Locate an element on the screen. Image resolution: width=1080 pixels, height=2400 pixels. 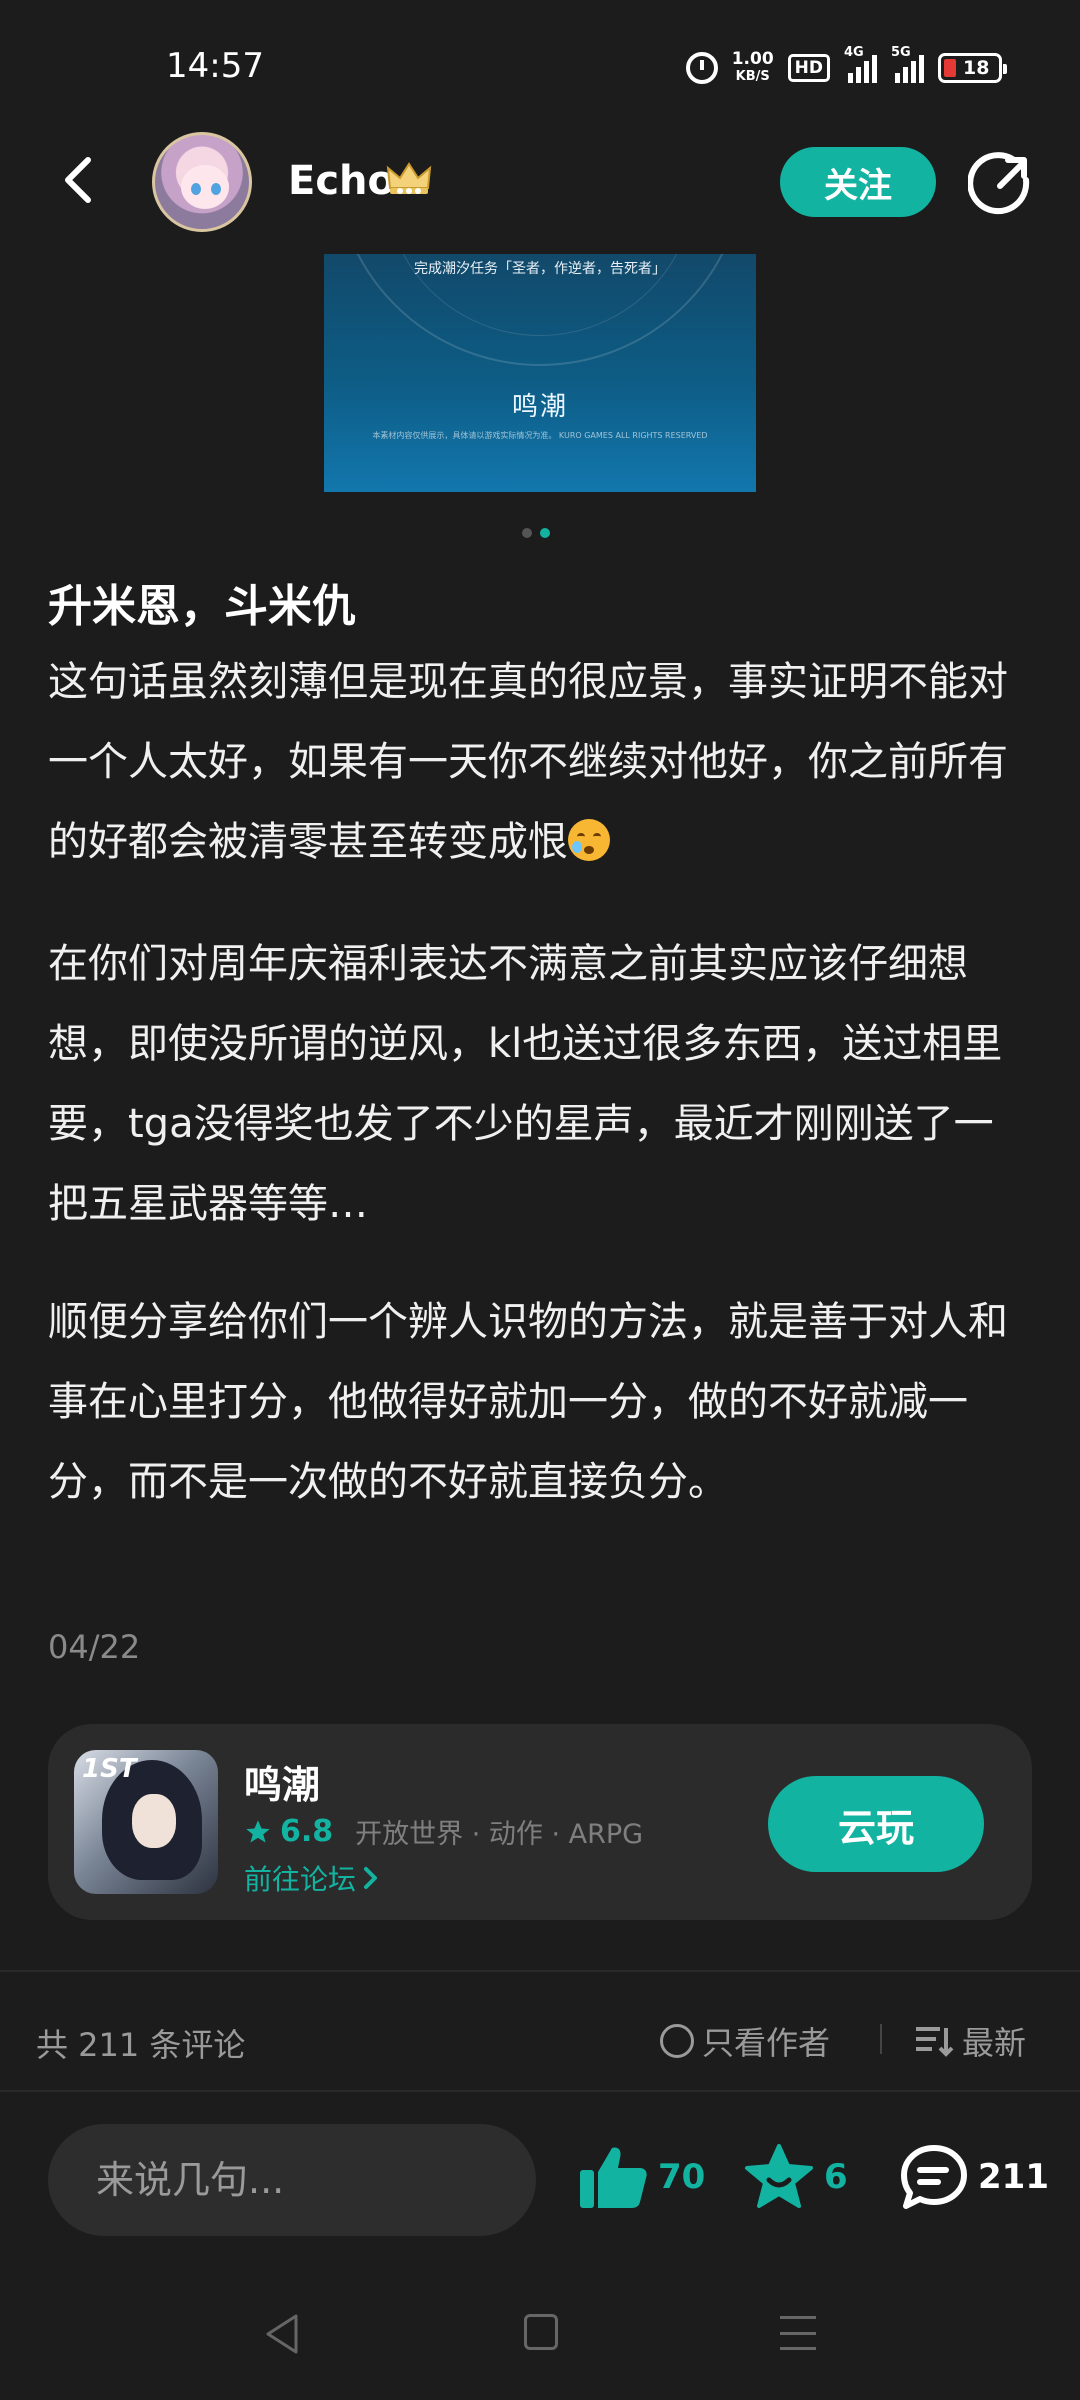
carousel-dot is located at coordinates (527, 533).